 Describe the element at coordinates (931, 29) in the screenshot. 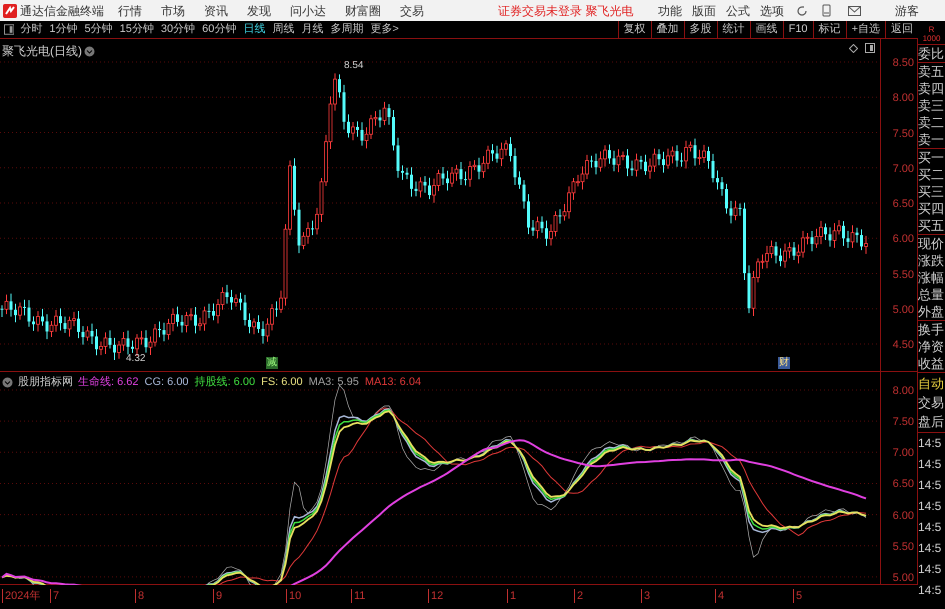

I see `quote-header: R` at that location.